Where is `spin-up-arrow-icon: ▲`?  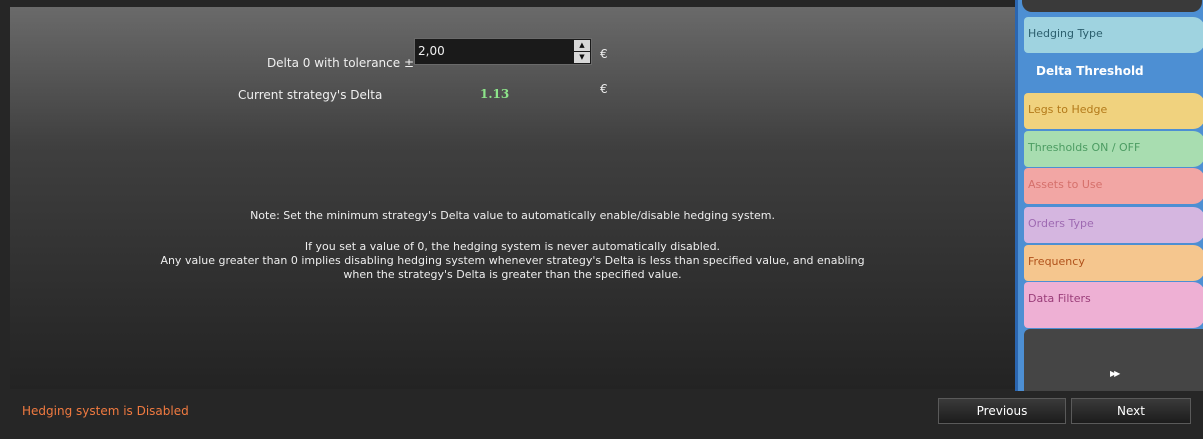
spin-up-arrow-icon: ▲ is located at coordinates (582, 45).